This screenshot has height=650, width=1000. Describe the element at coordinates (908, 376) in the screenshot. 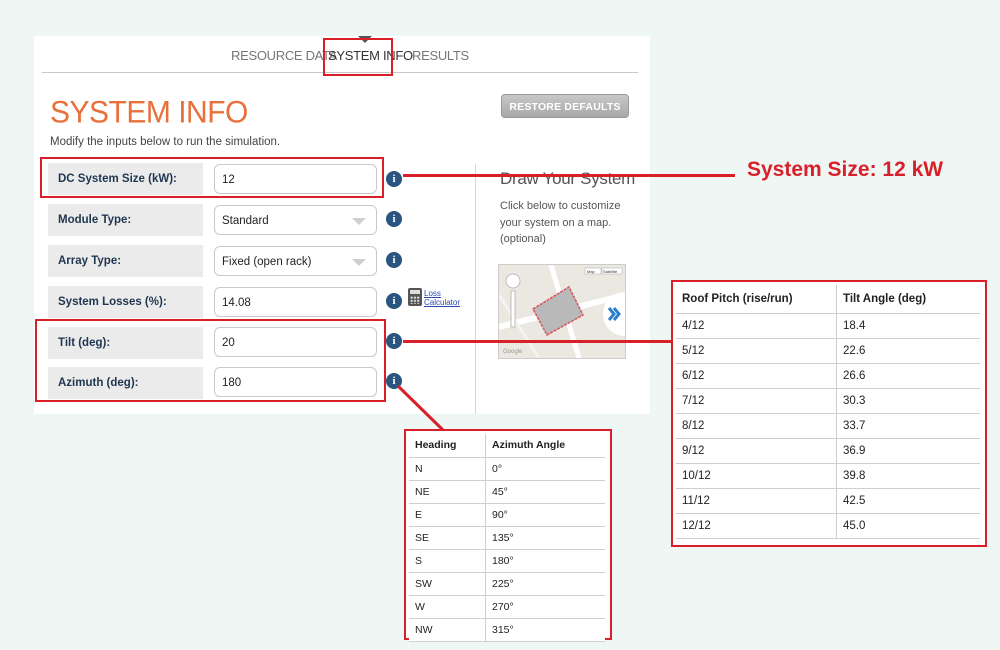

I see `table-cell: 26.6` at that location.